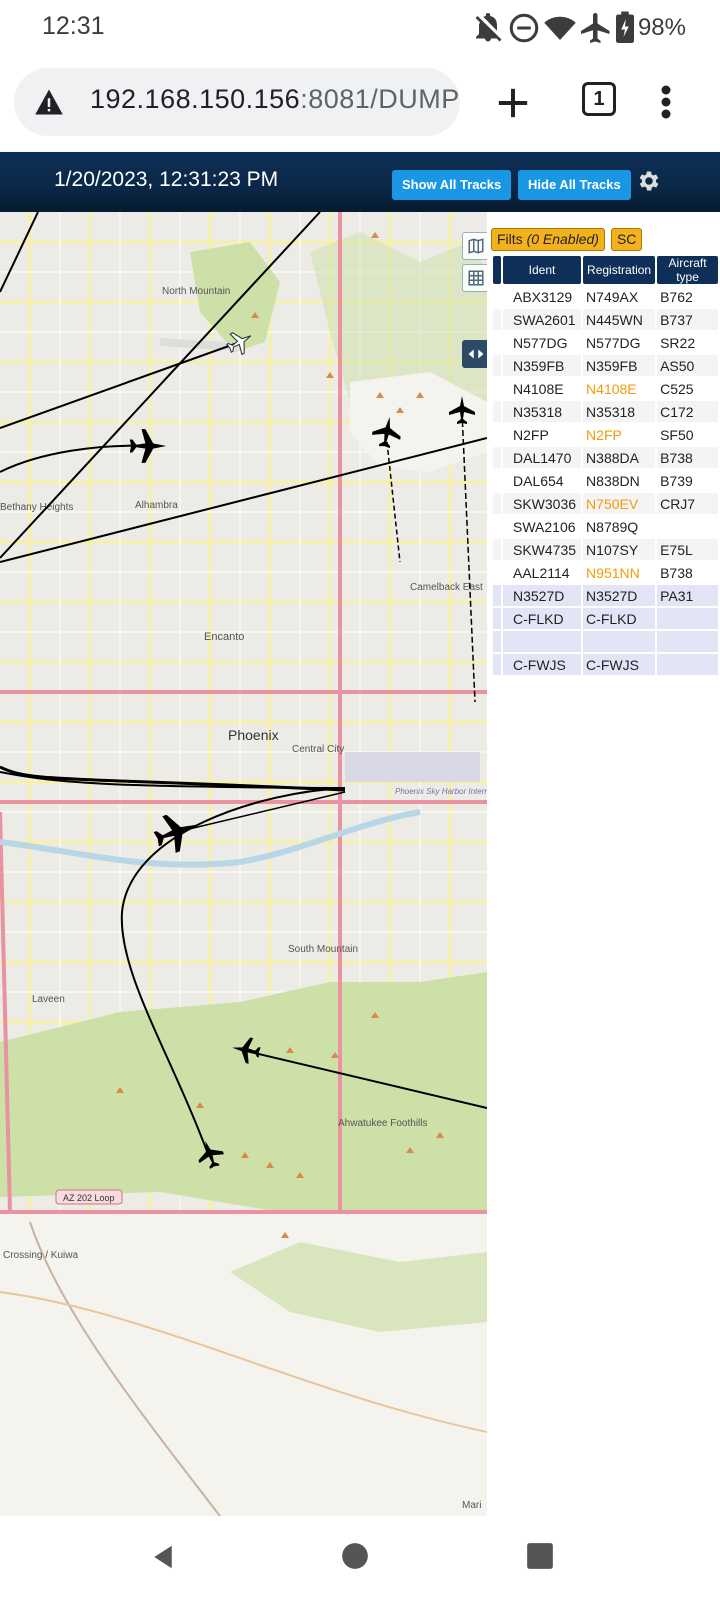  I want to click on label-encanto: Encanto, so click(224, 637).